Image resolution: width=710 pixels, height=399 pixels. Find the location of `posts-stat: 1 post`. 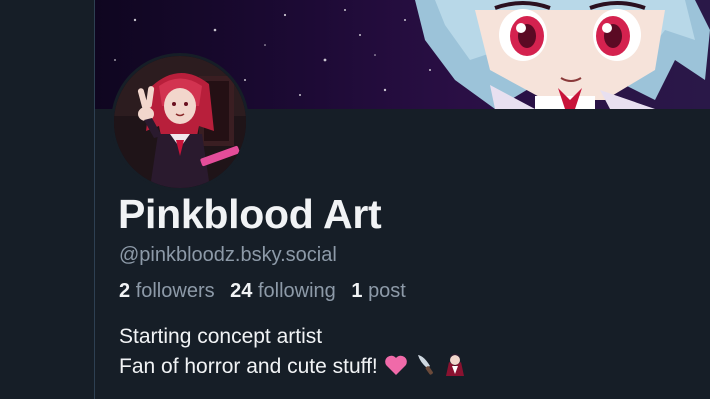

posts-stat: 1 post is located at coordinates (378, 291).